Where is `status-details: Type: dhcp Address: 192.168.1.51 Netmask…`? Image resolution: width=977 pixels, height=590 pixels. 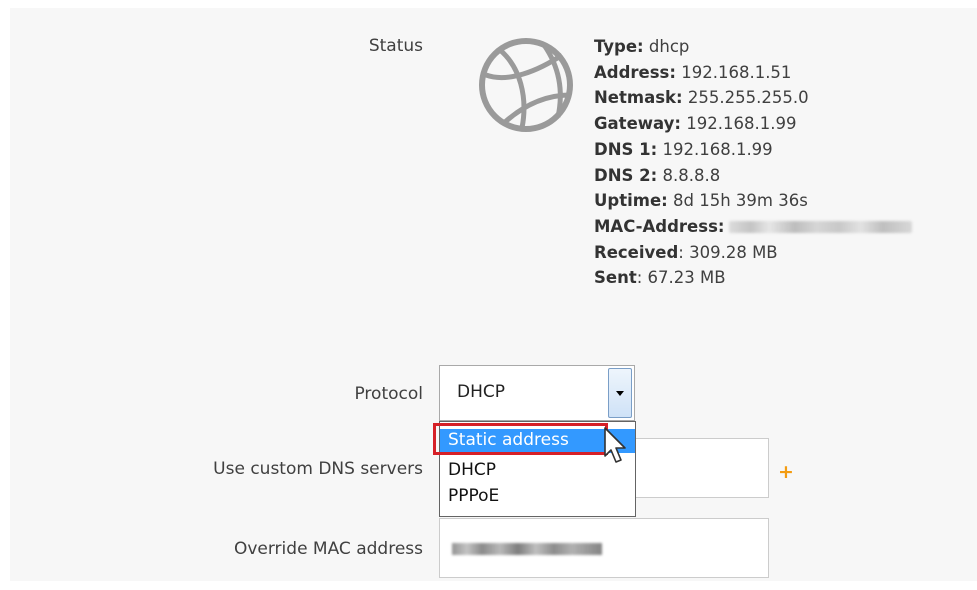 status-details: Type: dhcp Address: 192.168.1.51 Netmask… is located at coordinates (753, 162).